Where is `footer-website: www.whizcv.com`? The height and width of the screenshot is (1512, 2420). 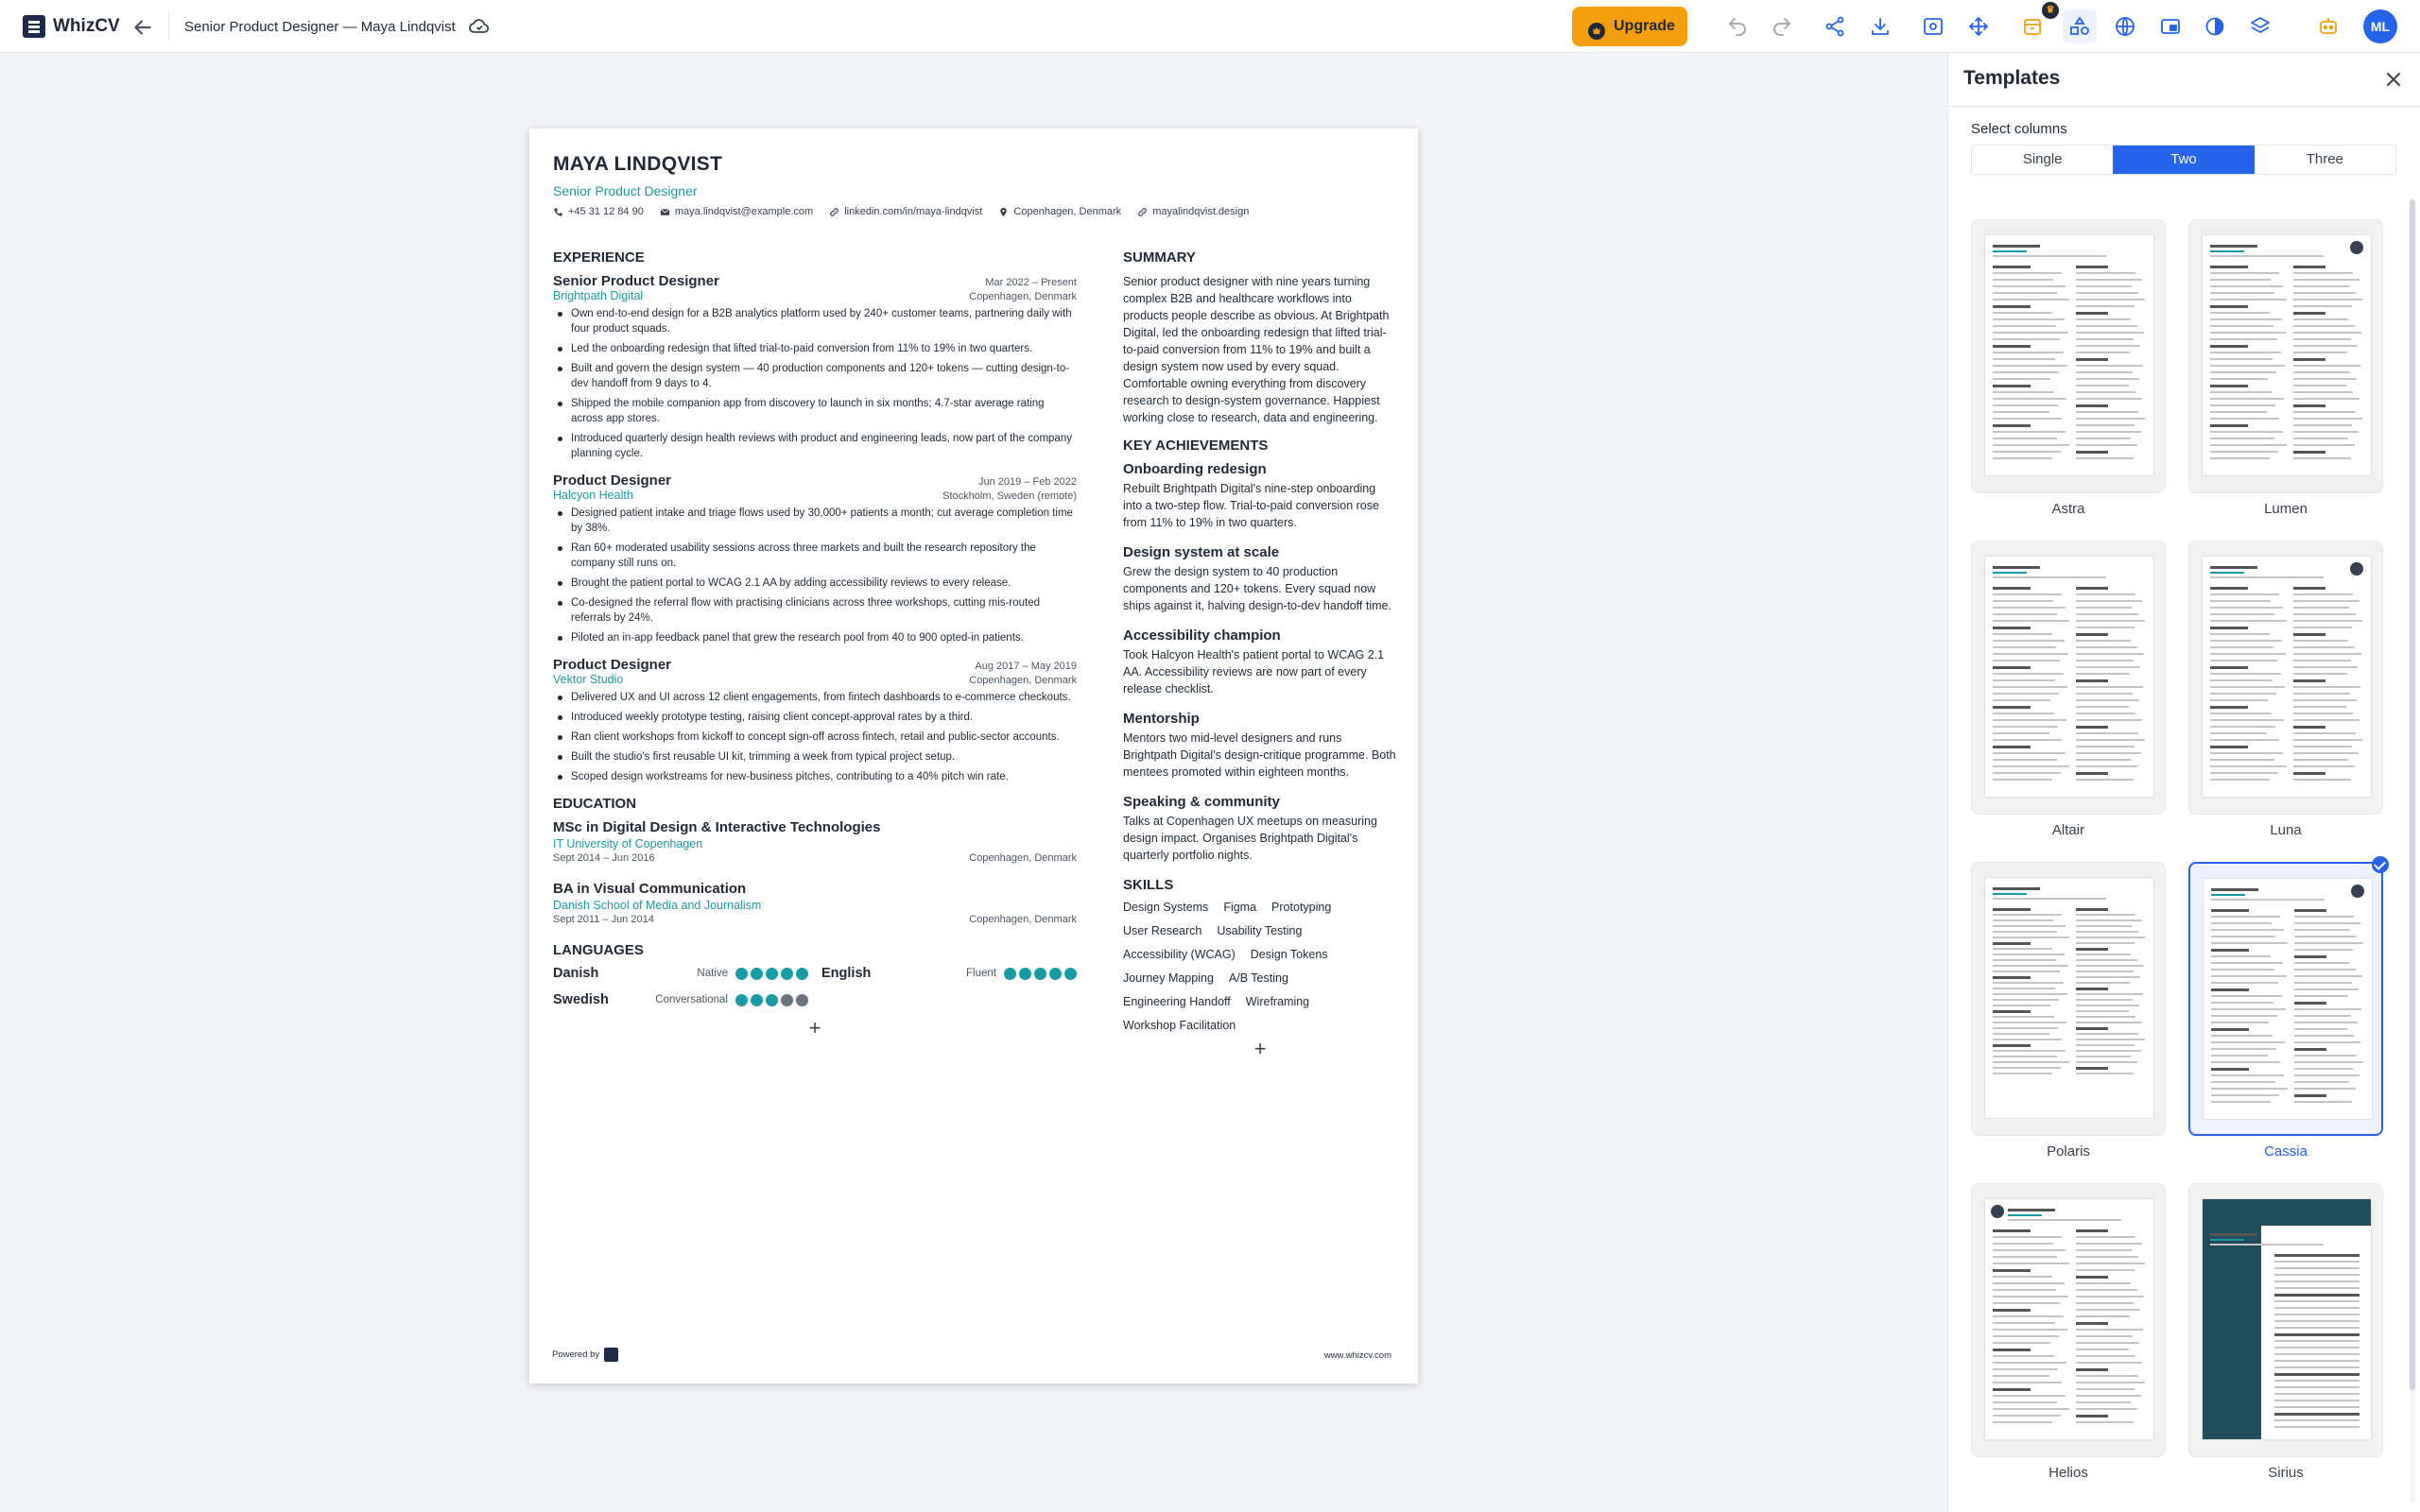 footer-website: www.whizcv.com is located at coordinates (1358, 1355).